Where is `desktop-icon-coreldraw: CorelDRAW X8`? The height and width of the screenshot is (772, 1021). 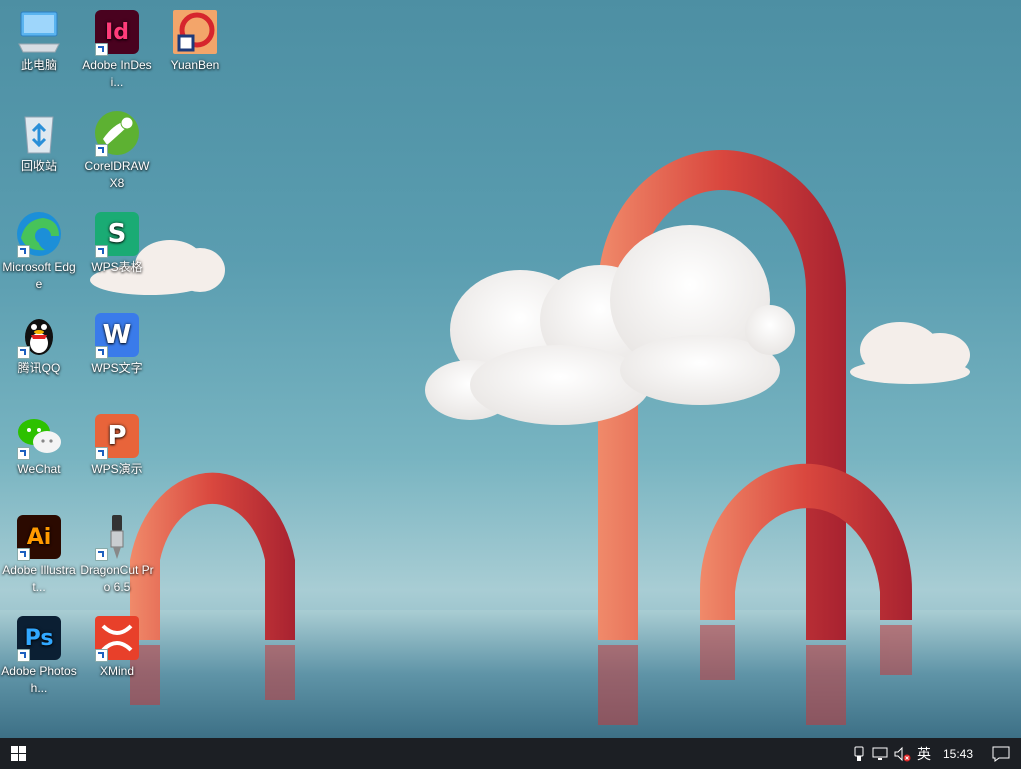 desktop-icon-coreldraw: CorelDRAW X8 is located at coordinates (117, 150).